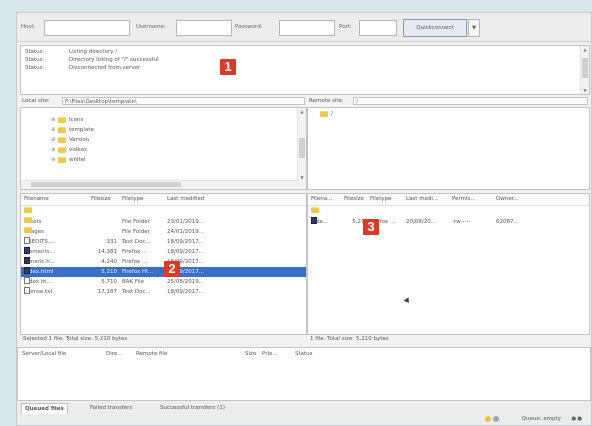 This screenshot has width=592, height=426. I want to click on tree-item: /, so click(326, 114).